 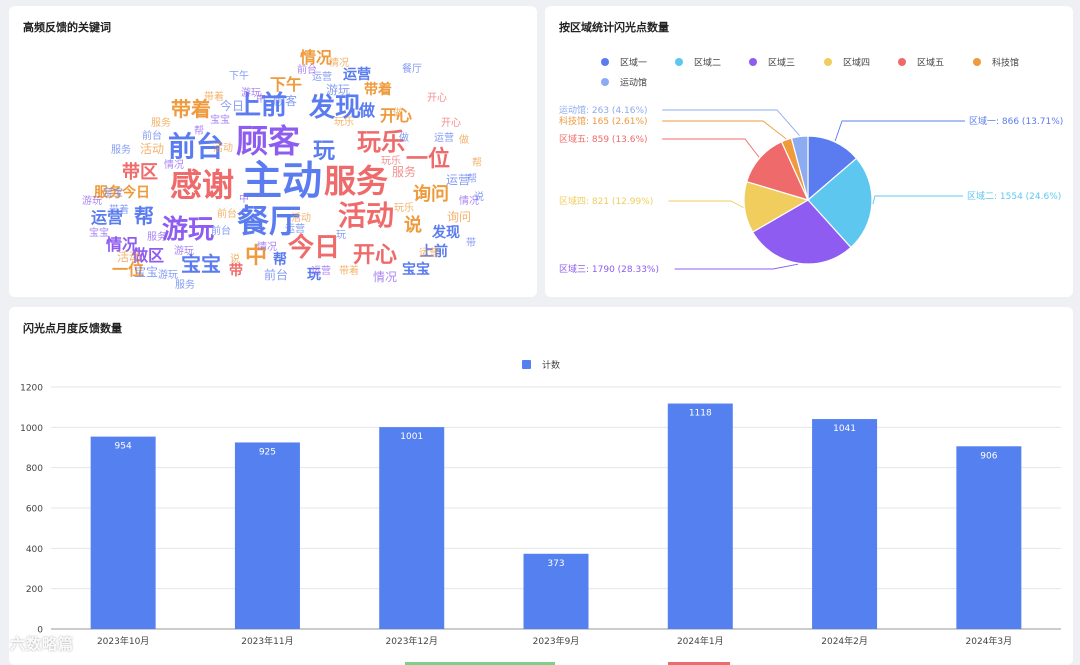 What do you see at coordinates (412, 641) in the screenshot?
I see `bar-x-tick: 2023年12月` at bounding box center [412, 641].